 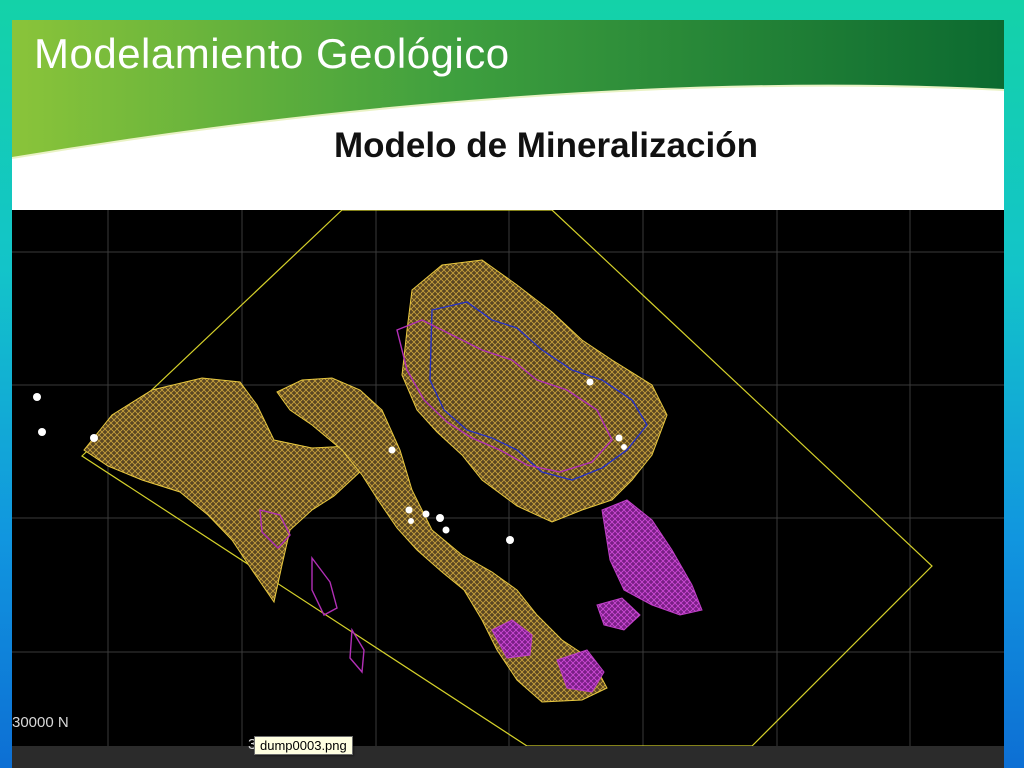 What do you see at coordinates (303, 745) in the screenshot?
I see `file-tooltip: dump0003.png` at bounding box center [303, 745].